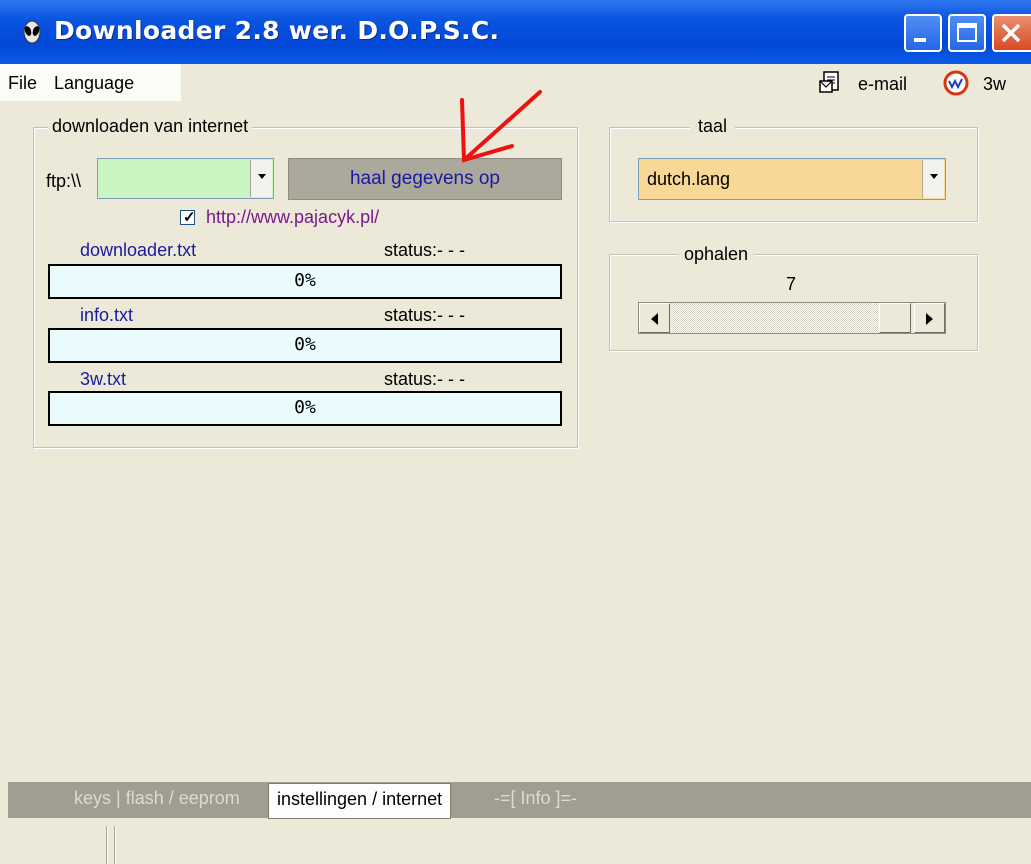  What do you see at coordinates (94, 83) in the screenshot?
I see `menu-language: Language` at bounding box center [94, 83].